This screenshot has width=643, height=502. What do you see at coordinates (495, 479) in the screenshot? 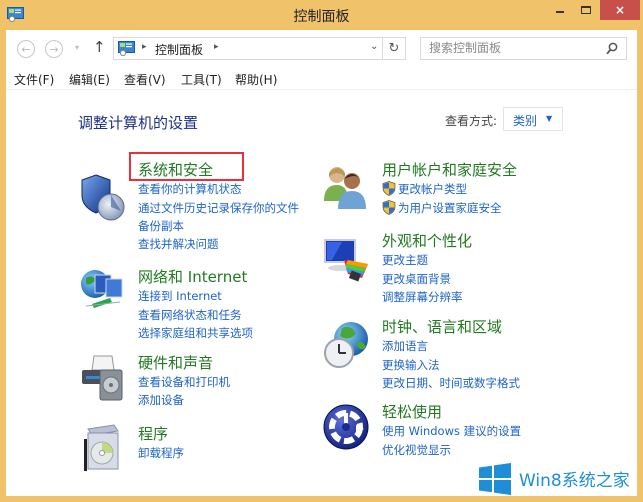
I see `windows-logo-icon` at bounding box center [495, 479].